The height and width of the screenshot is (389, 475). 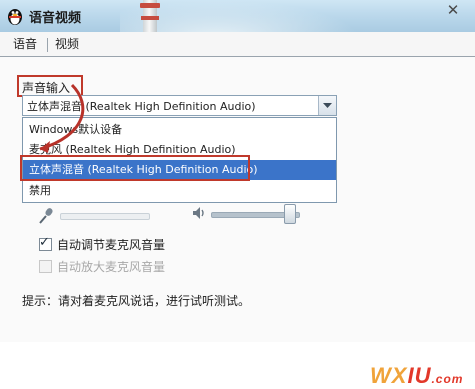 I want to click on speaker-icon, so click(x=198, y=213).